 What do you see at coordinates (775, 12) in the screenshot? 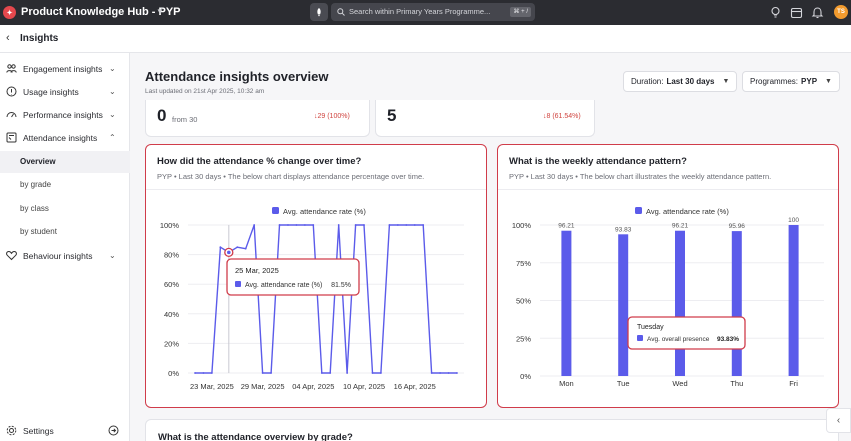
I see `help-icon` at bounding box center [775, 12].